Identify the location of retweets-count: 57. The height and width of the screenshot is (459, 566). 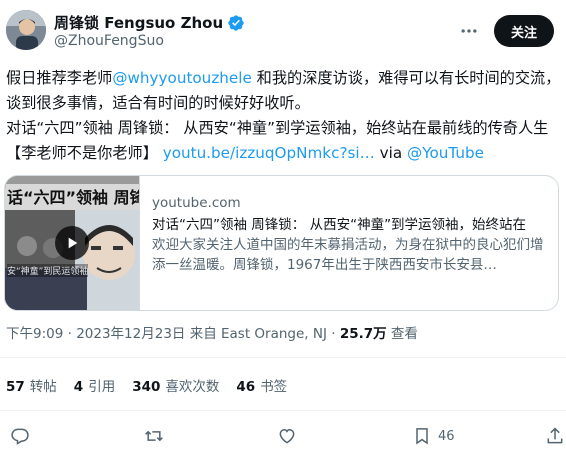
(15, 387).